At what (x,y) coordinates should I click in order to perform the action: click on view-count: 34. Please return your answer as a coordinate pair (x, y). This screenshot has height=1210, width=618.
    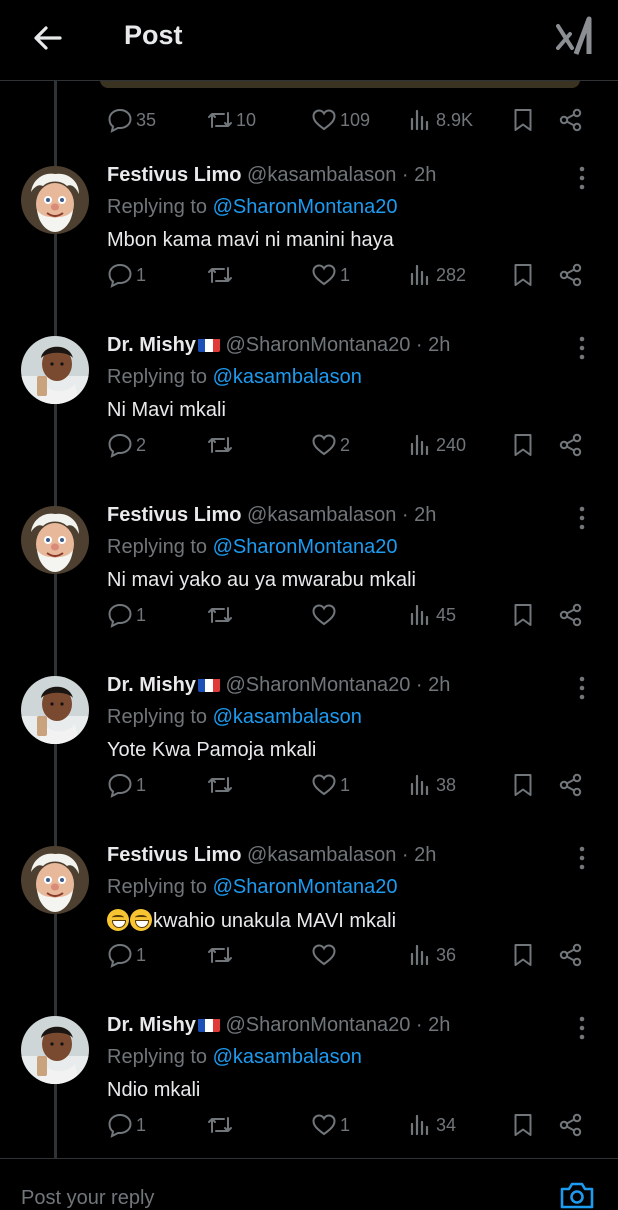
    Looking at the image, I should click on (446, 1124).